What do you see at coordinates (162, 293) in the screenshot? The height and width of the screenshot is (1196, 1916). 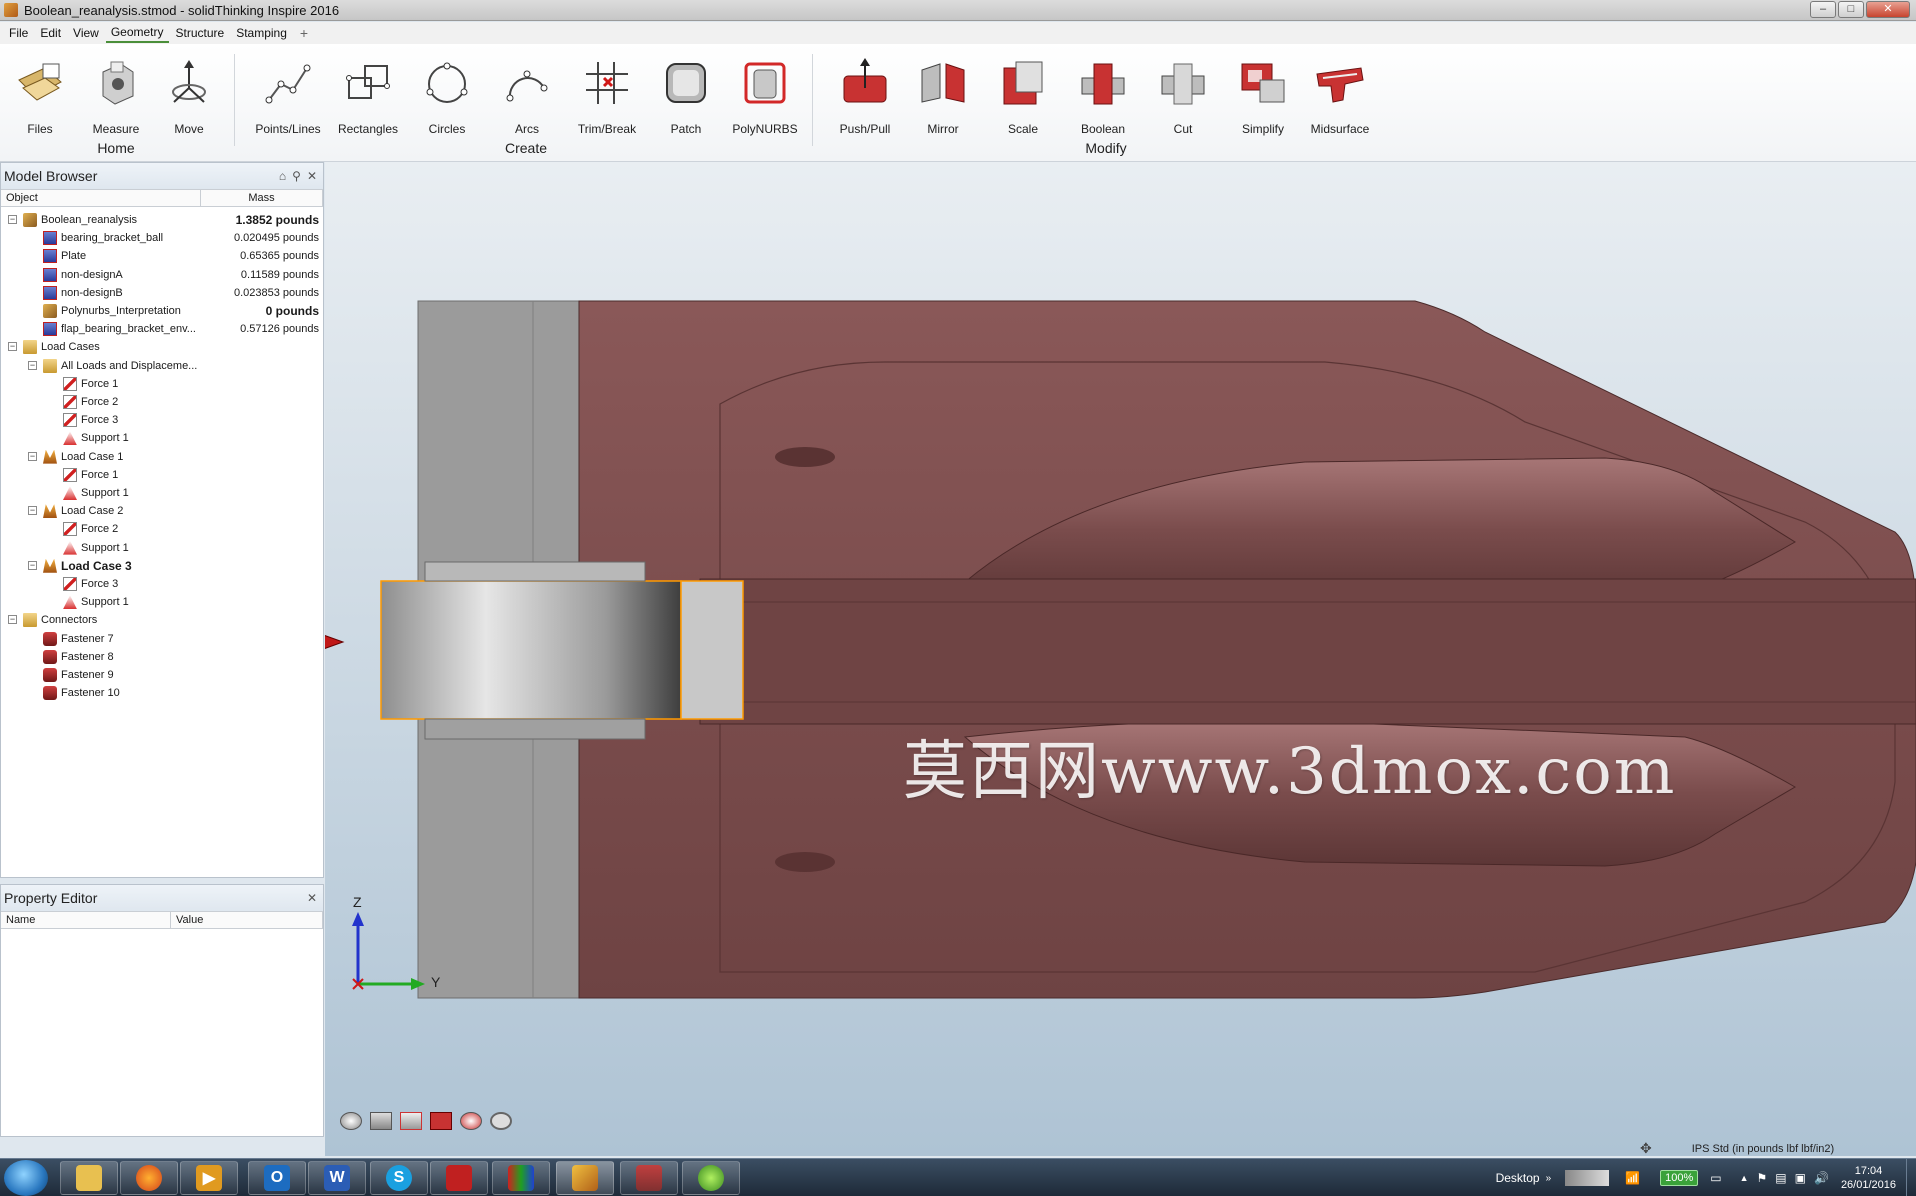 I see `tree-row: non-designB 0.023853 pounds` at bounding box center [162, 293].